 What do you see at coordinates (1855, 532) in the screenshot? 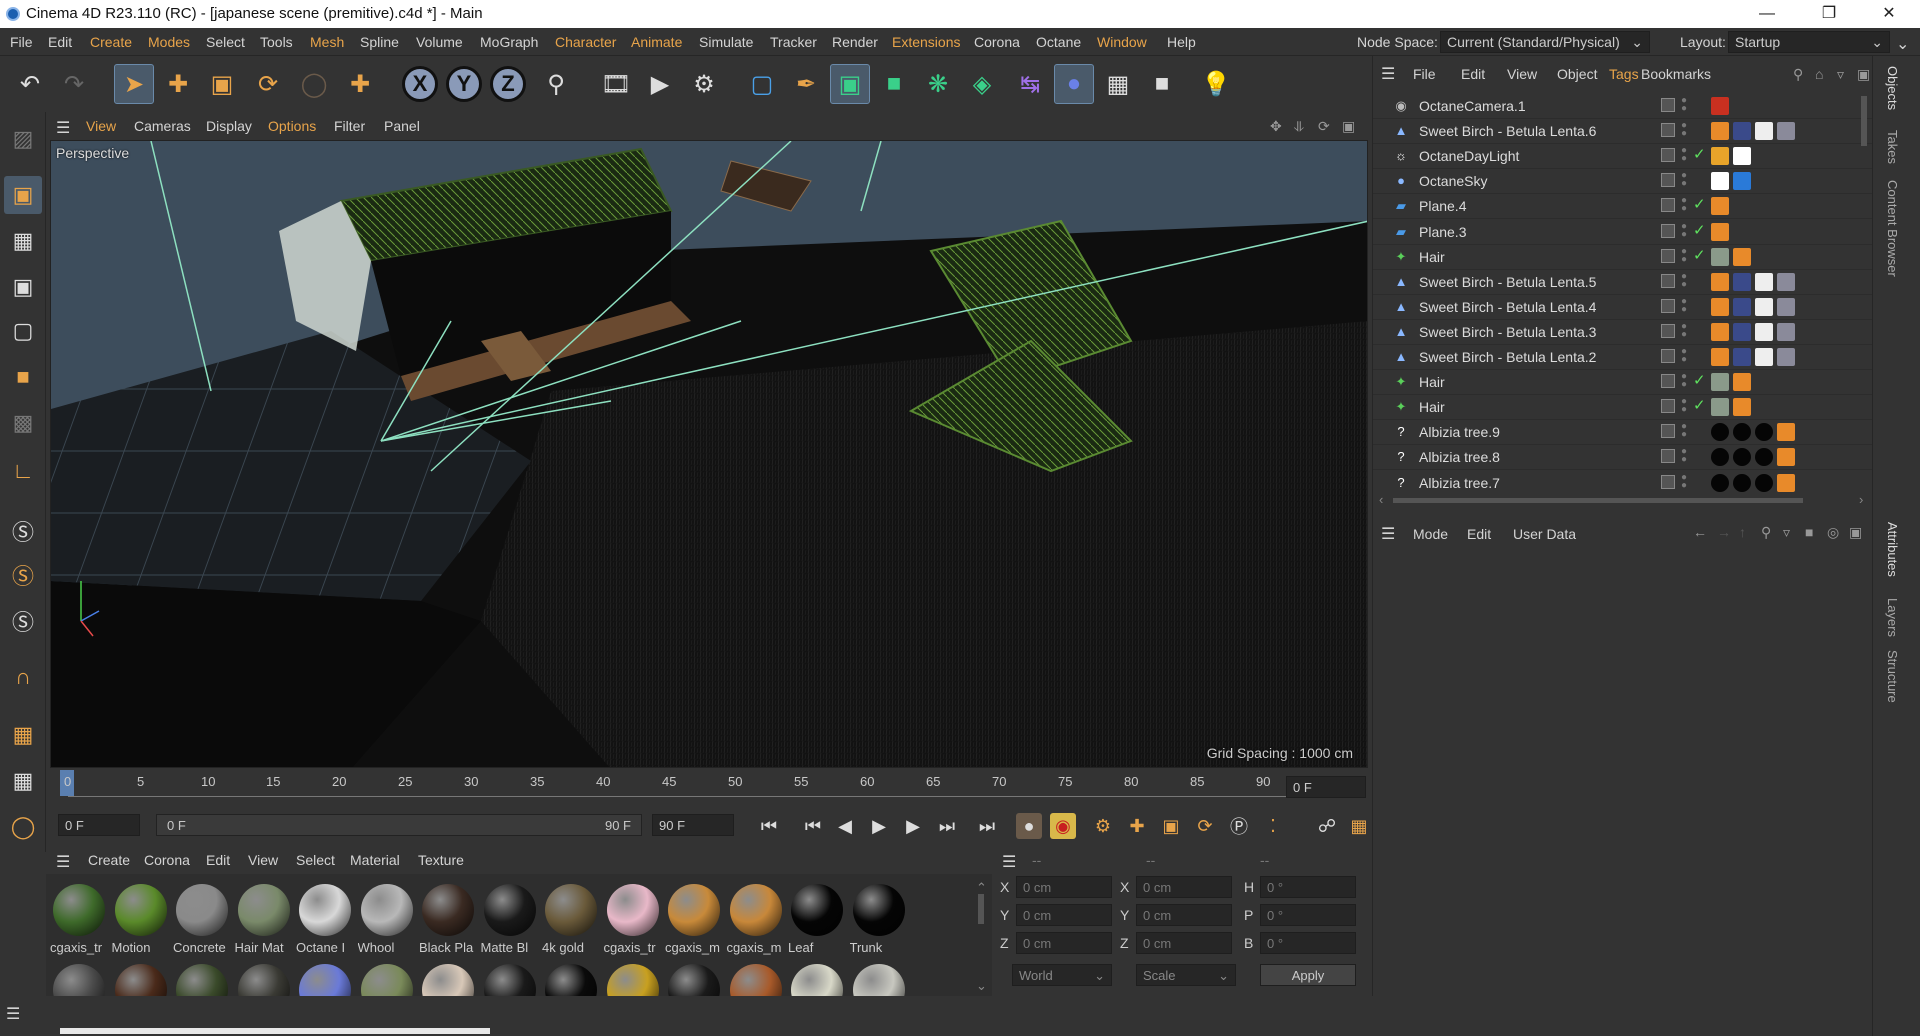
I see `new-window-icon: ▣` at bounding box center [1855, 532].